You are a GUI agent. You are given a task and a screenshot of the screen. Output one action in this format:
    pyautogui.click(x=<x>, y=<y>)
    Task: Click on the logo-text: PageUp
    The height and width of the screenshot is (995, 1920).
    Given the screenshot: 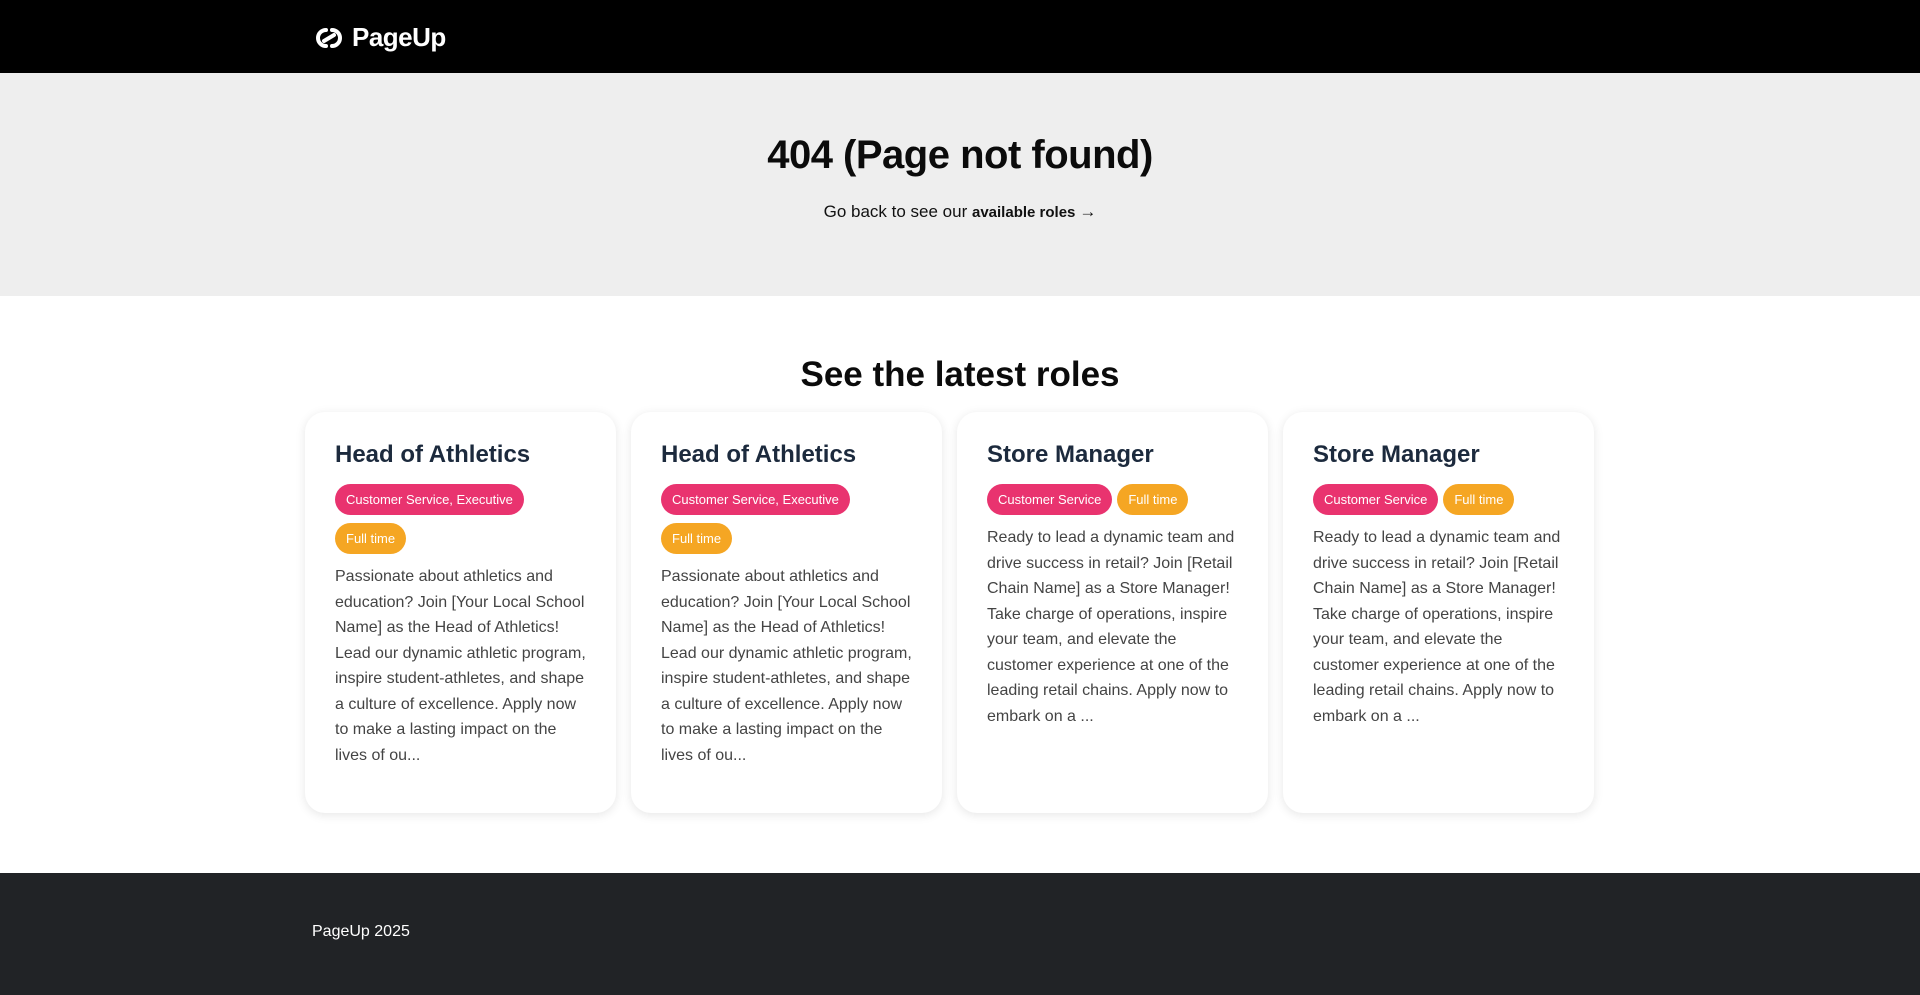 What is the action you would take?
    pyautogui.click(x=399, y=37)
    